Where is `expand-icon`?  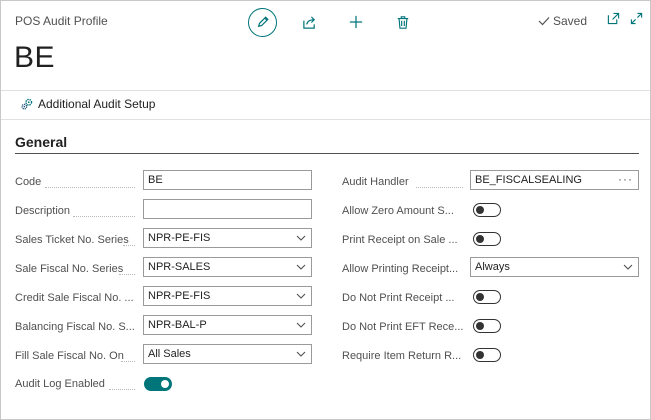 expand-icon is located at coordinates (636, 18).